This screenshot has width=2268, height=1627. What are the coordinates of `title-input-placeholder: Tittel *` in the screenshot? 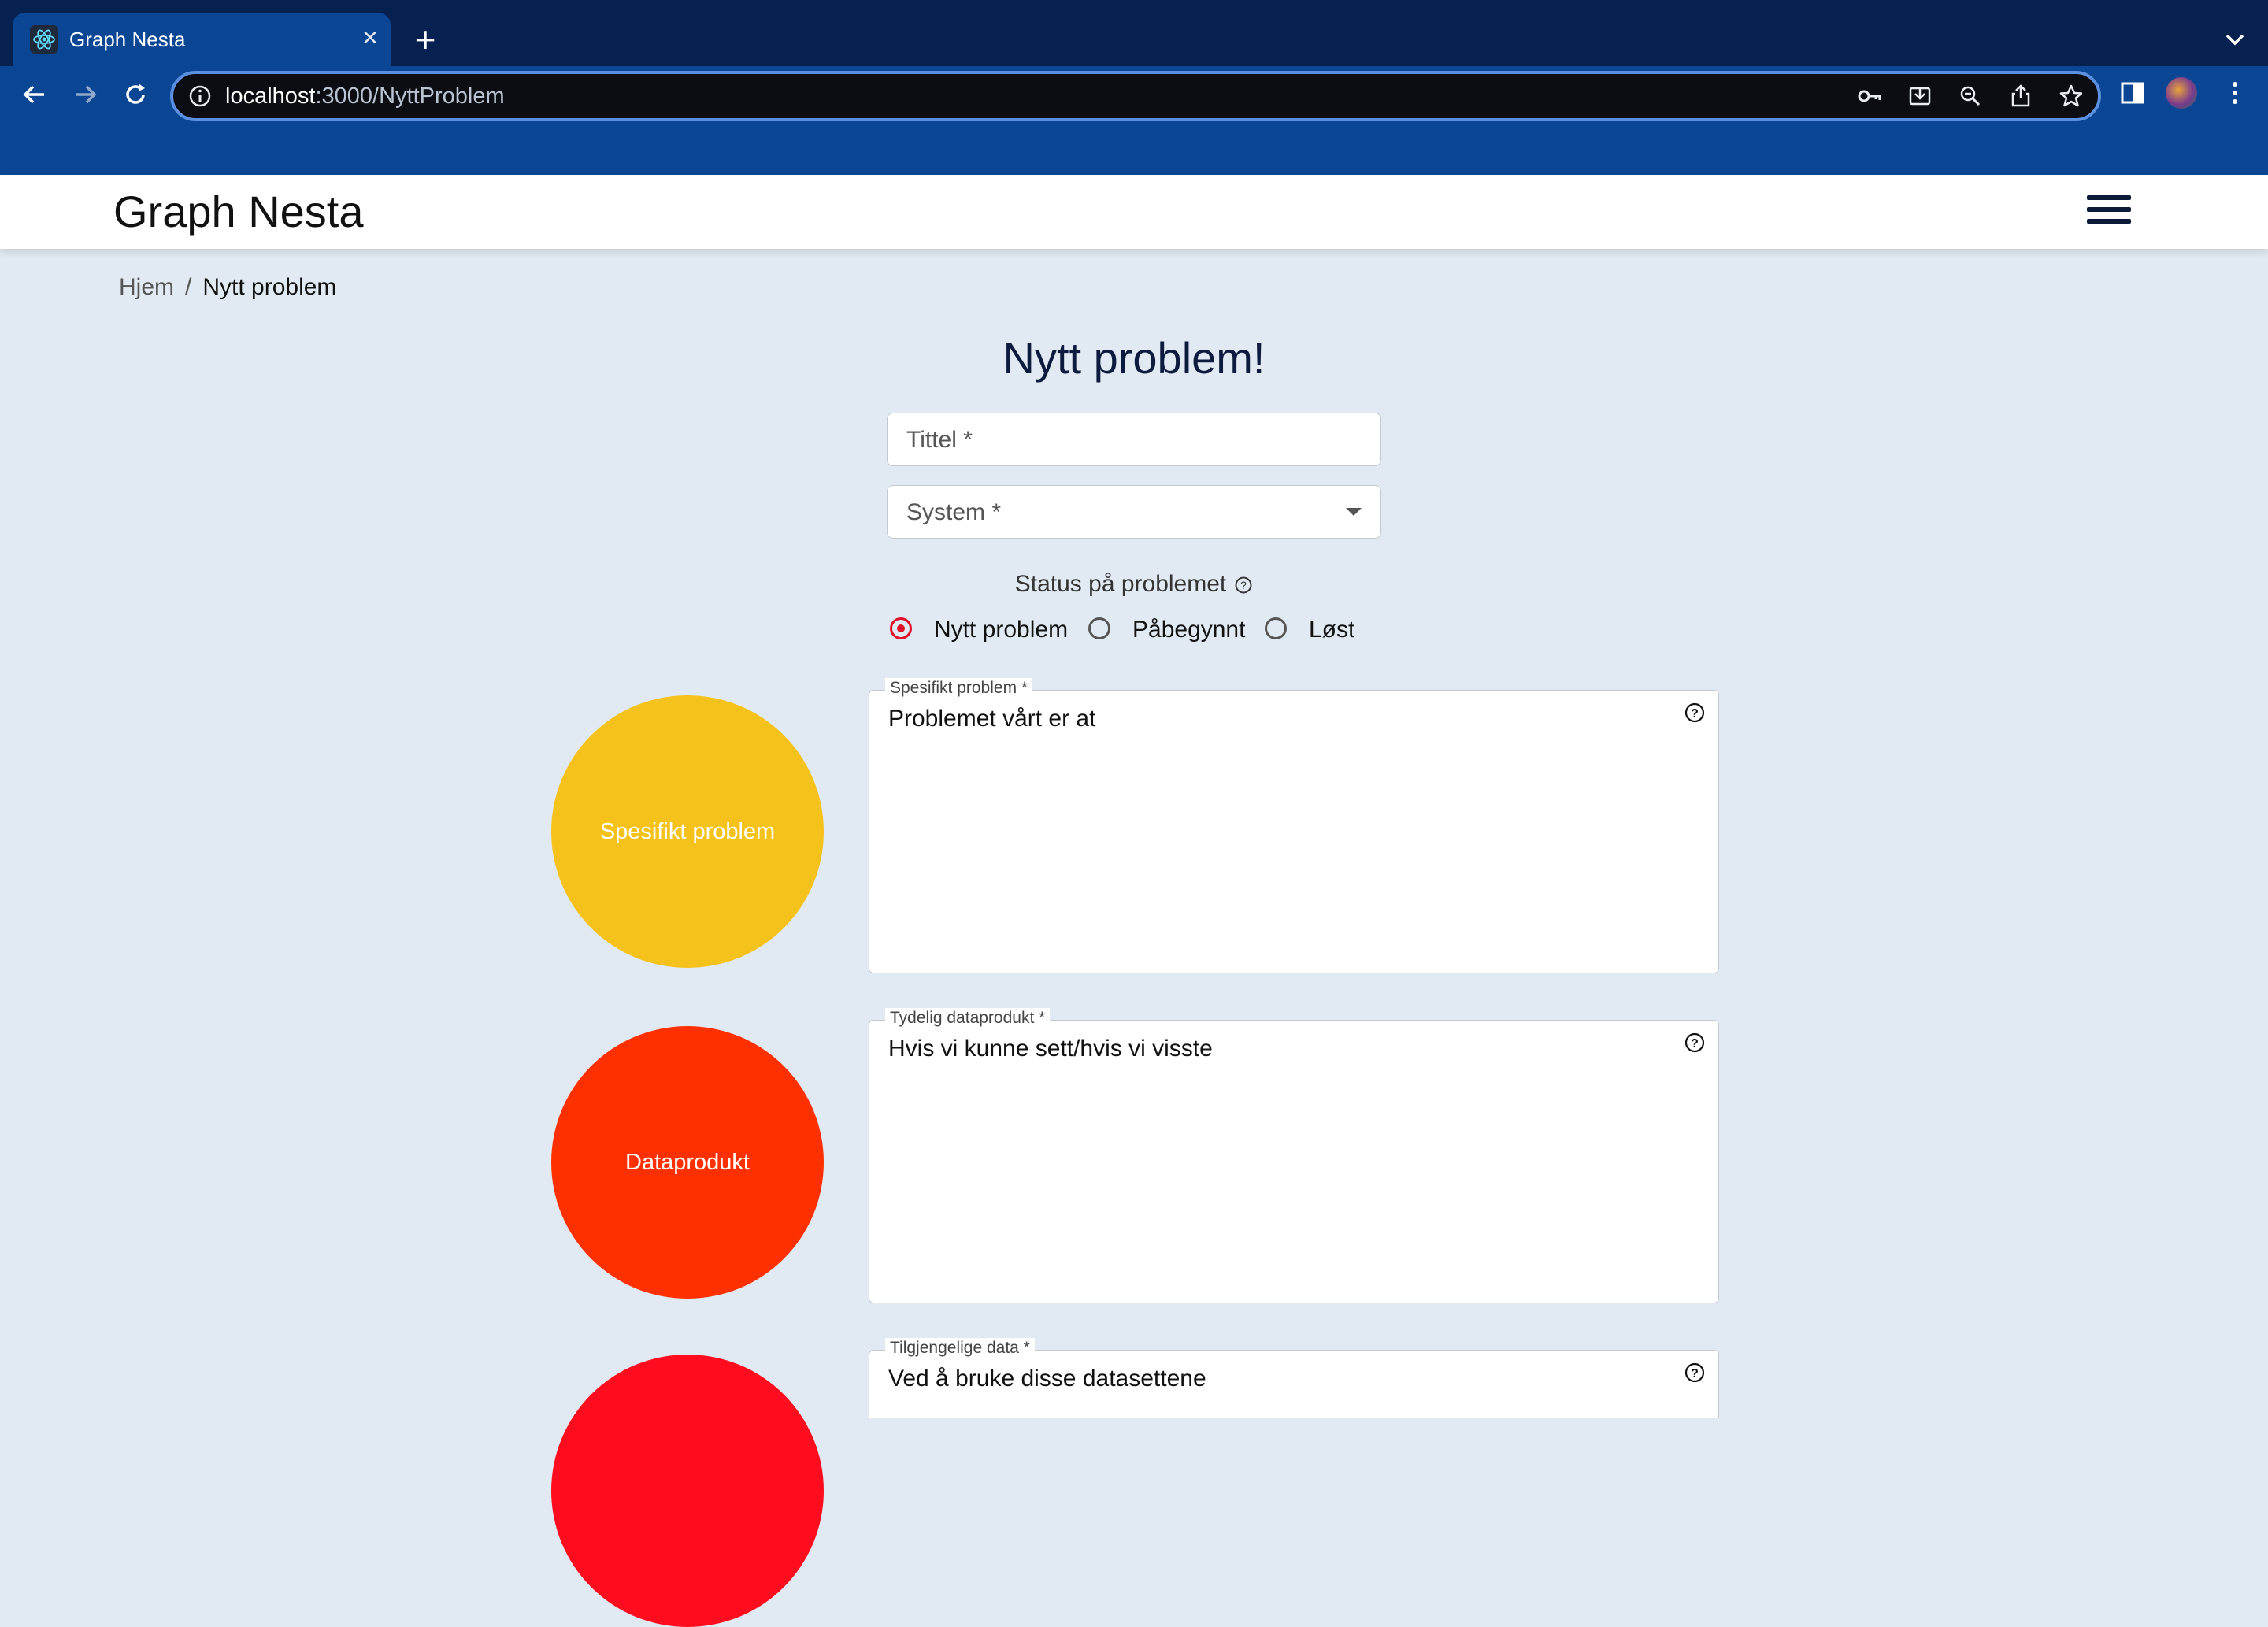 It's located at (939, 440).